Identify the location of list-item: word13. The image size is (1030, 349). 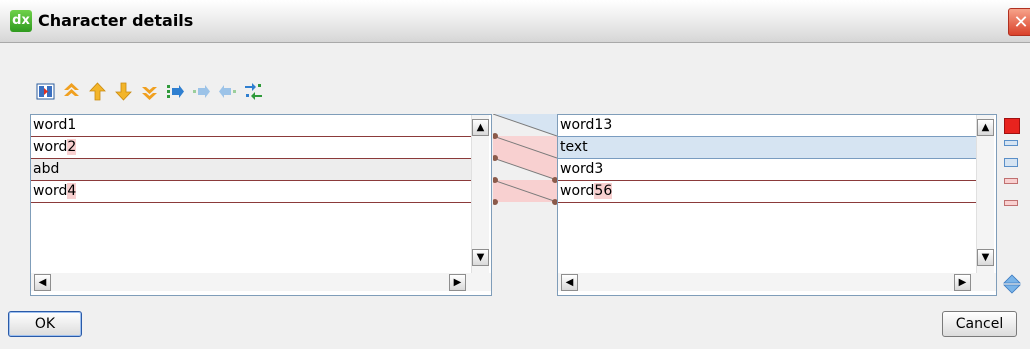
(767, 126).